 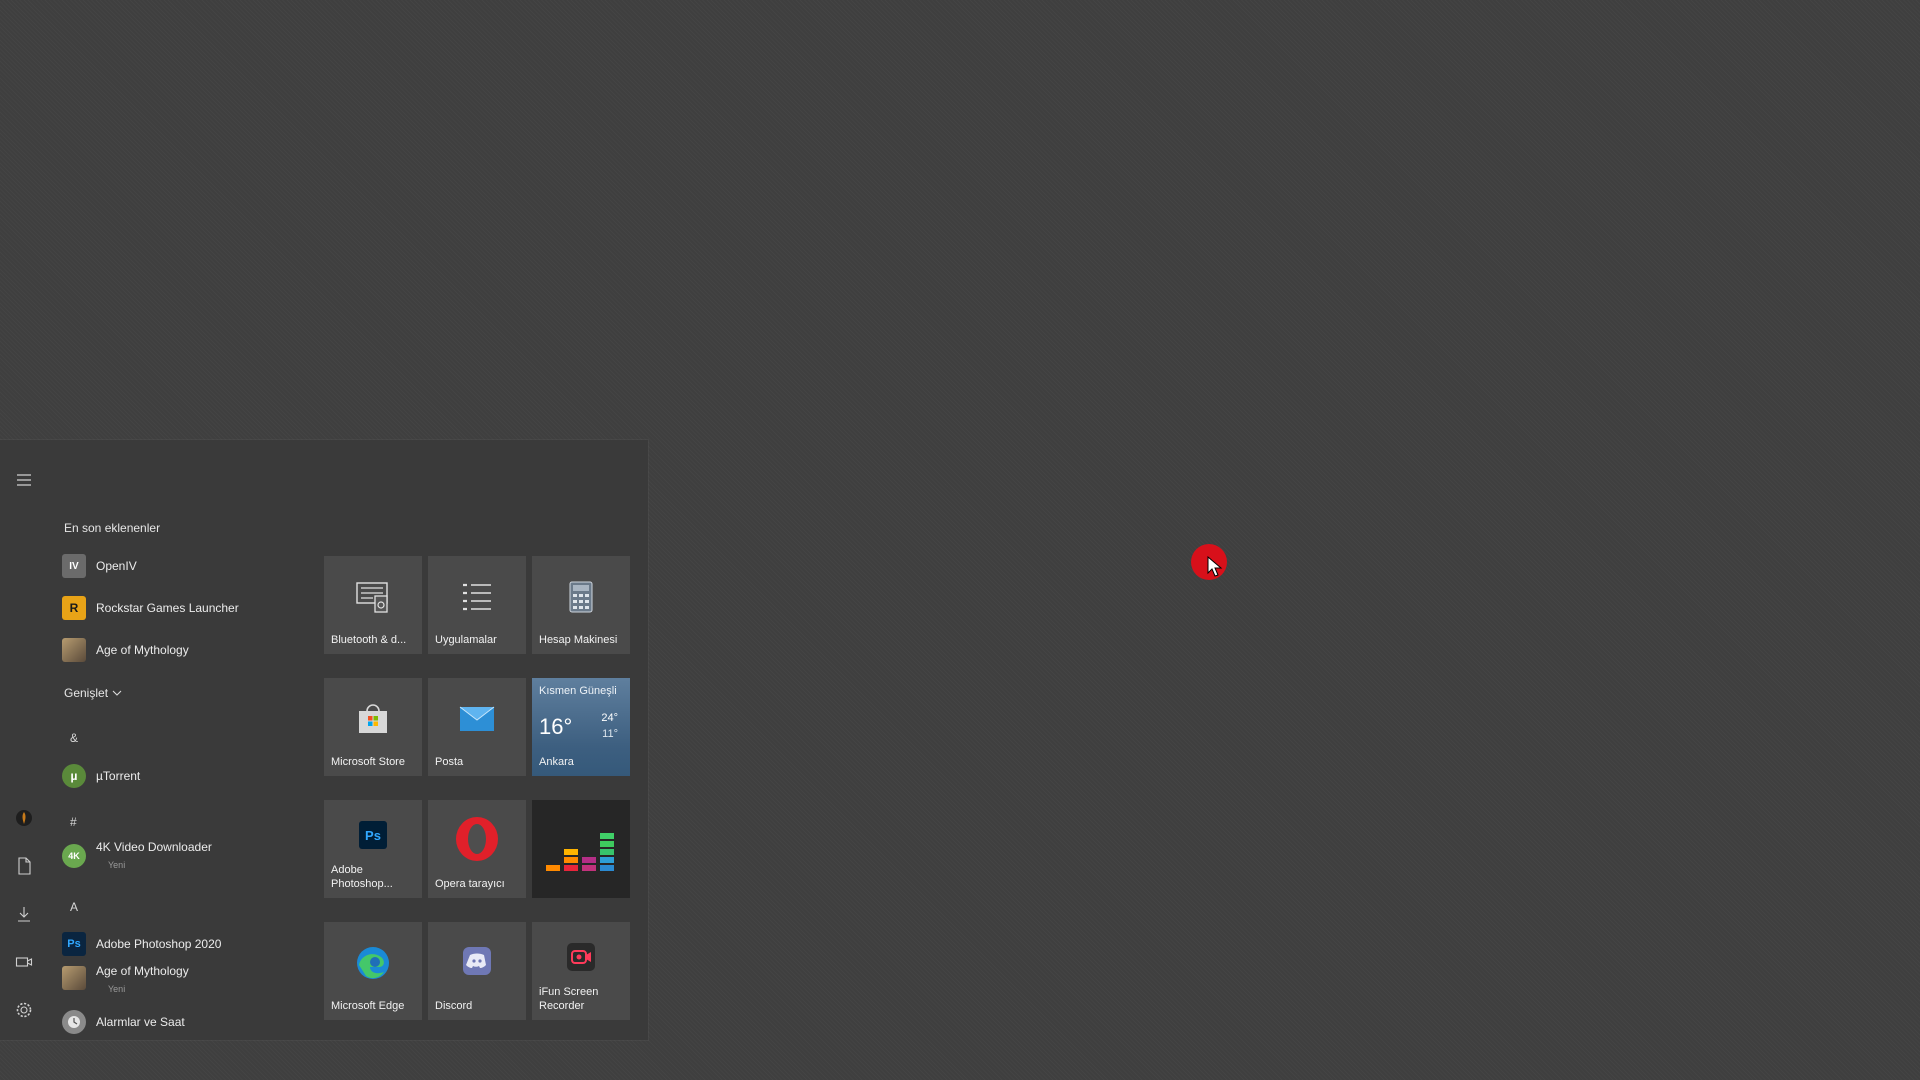 I want to click on calculator-icon, so click(x=581, y=597).